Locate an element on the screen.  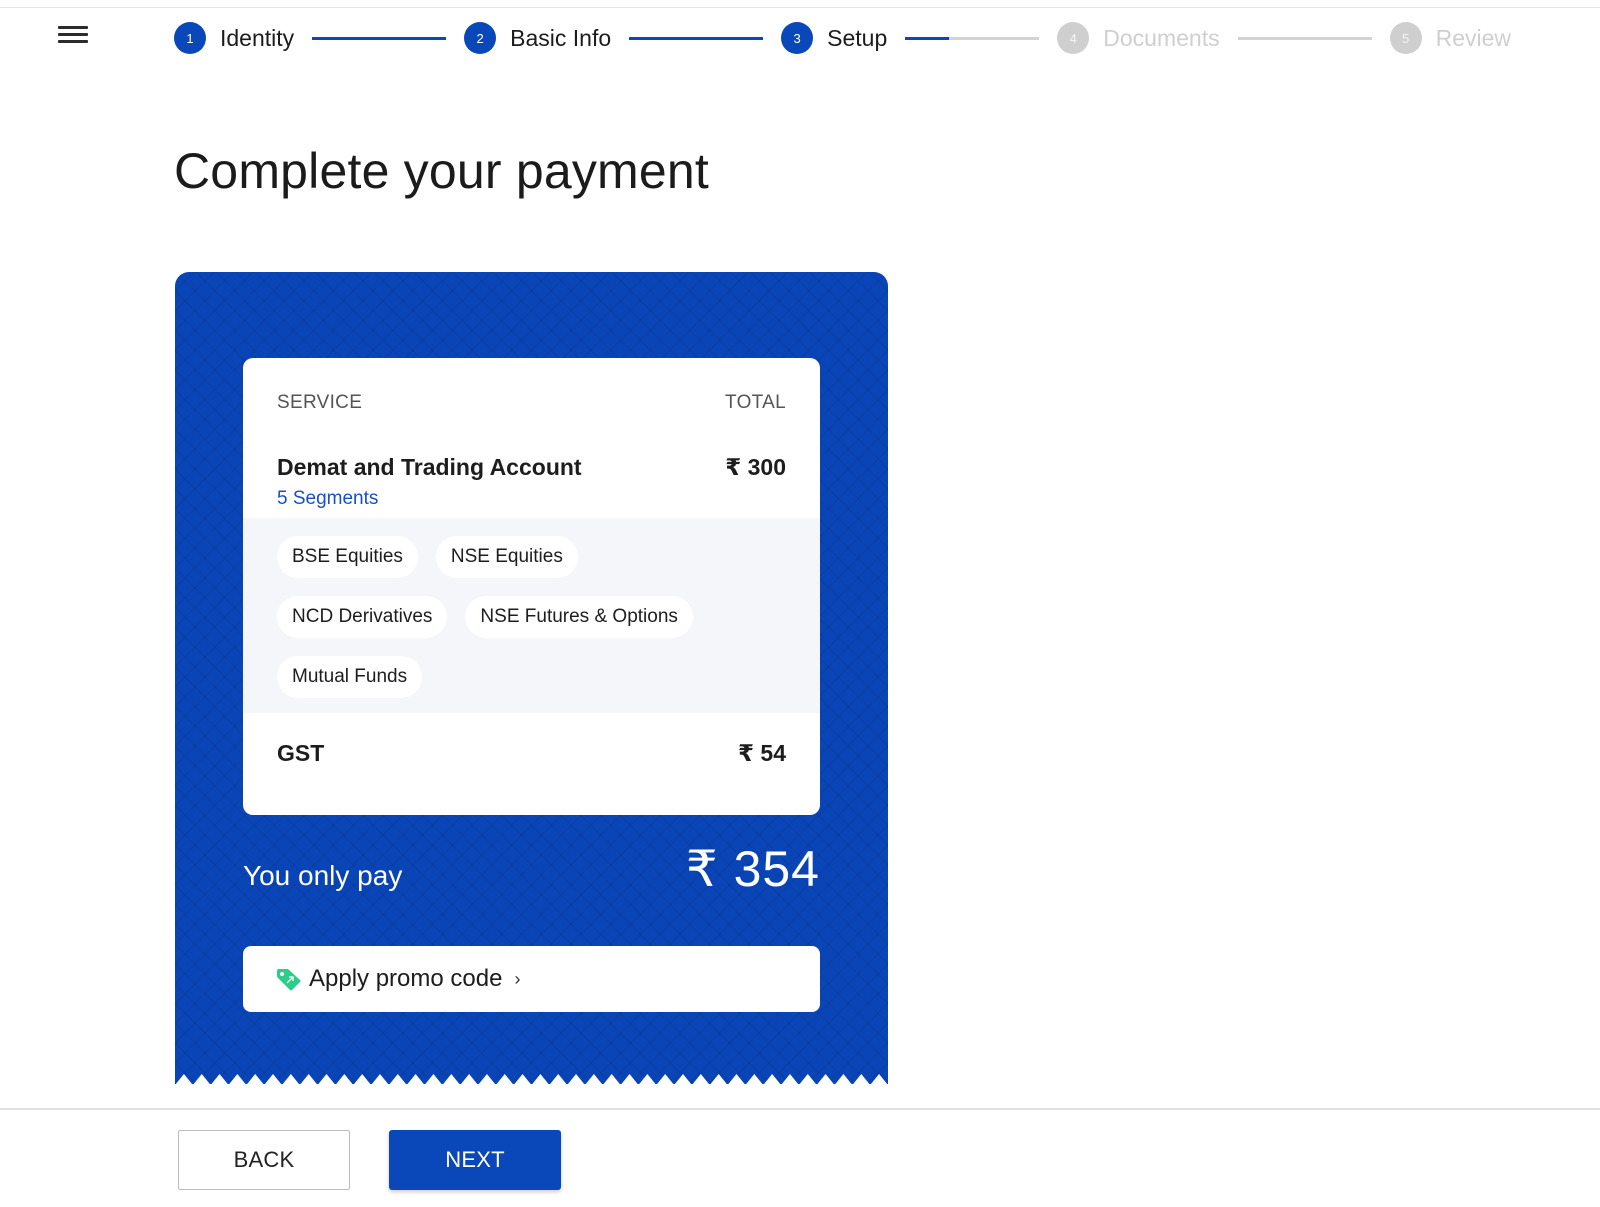
service-name: Demat and Trading Account is located at coordinates (429, 467).